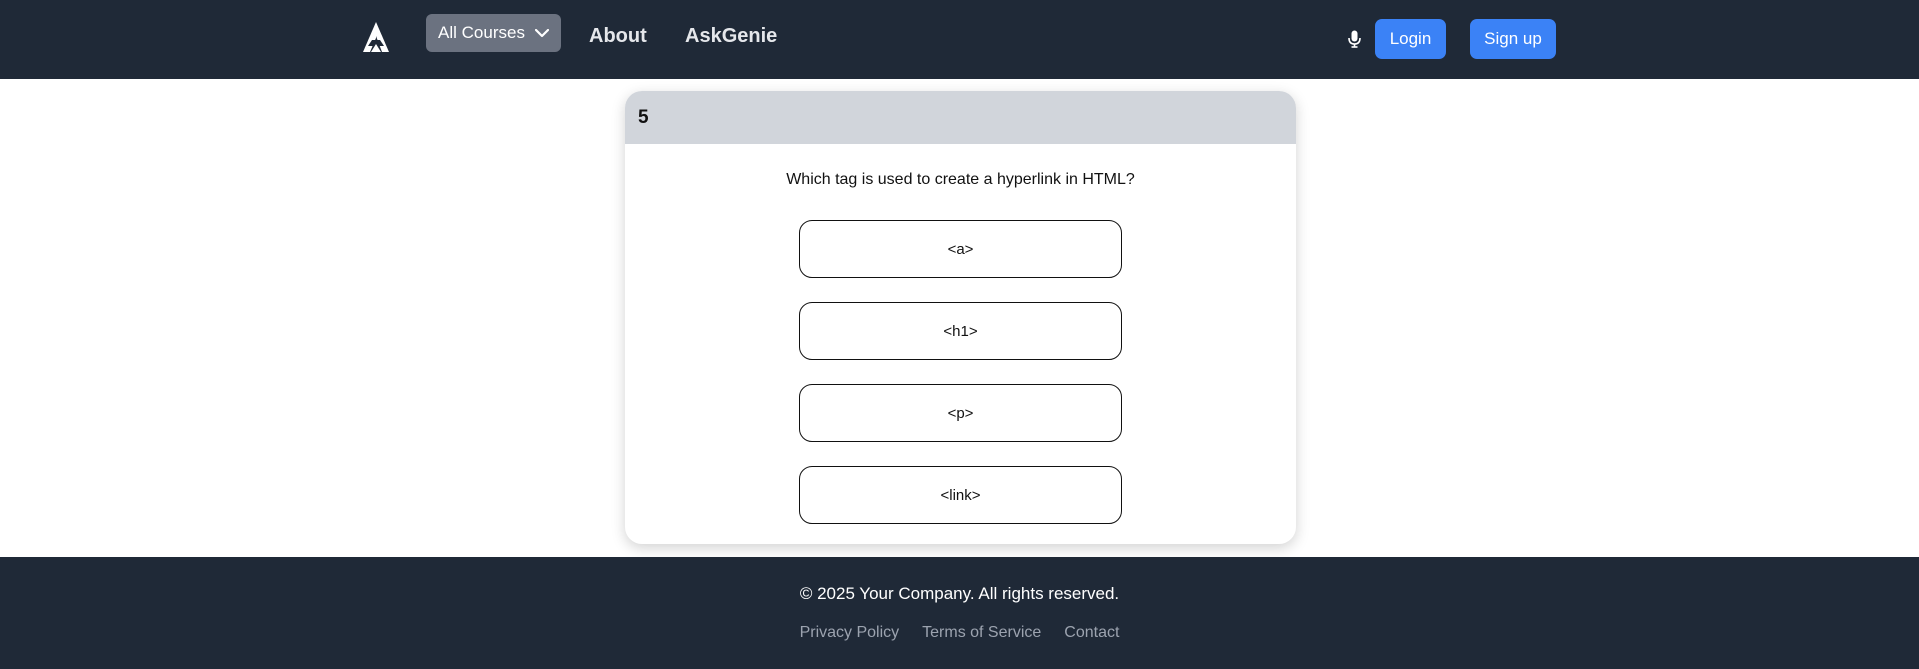 The image size is (1919, 669). Describe the element at coordinates (960, 249) in the screenshot. I see `answer-option: <a>` at that location.